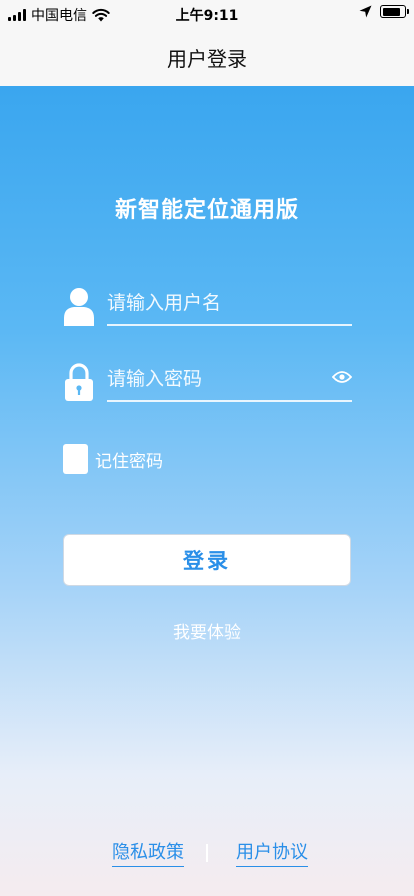 The image size is (414, 896). I want to click on password-input, so click(229, 379).